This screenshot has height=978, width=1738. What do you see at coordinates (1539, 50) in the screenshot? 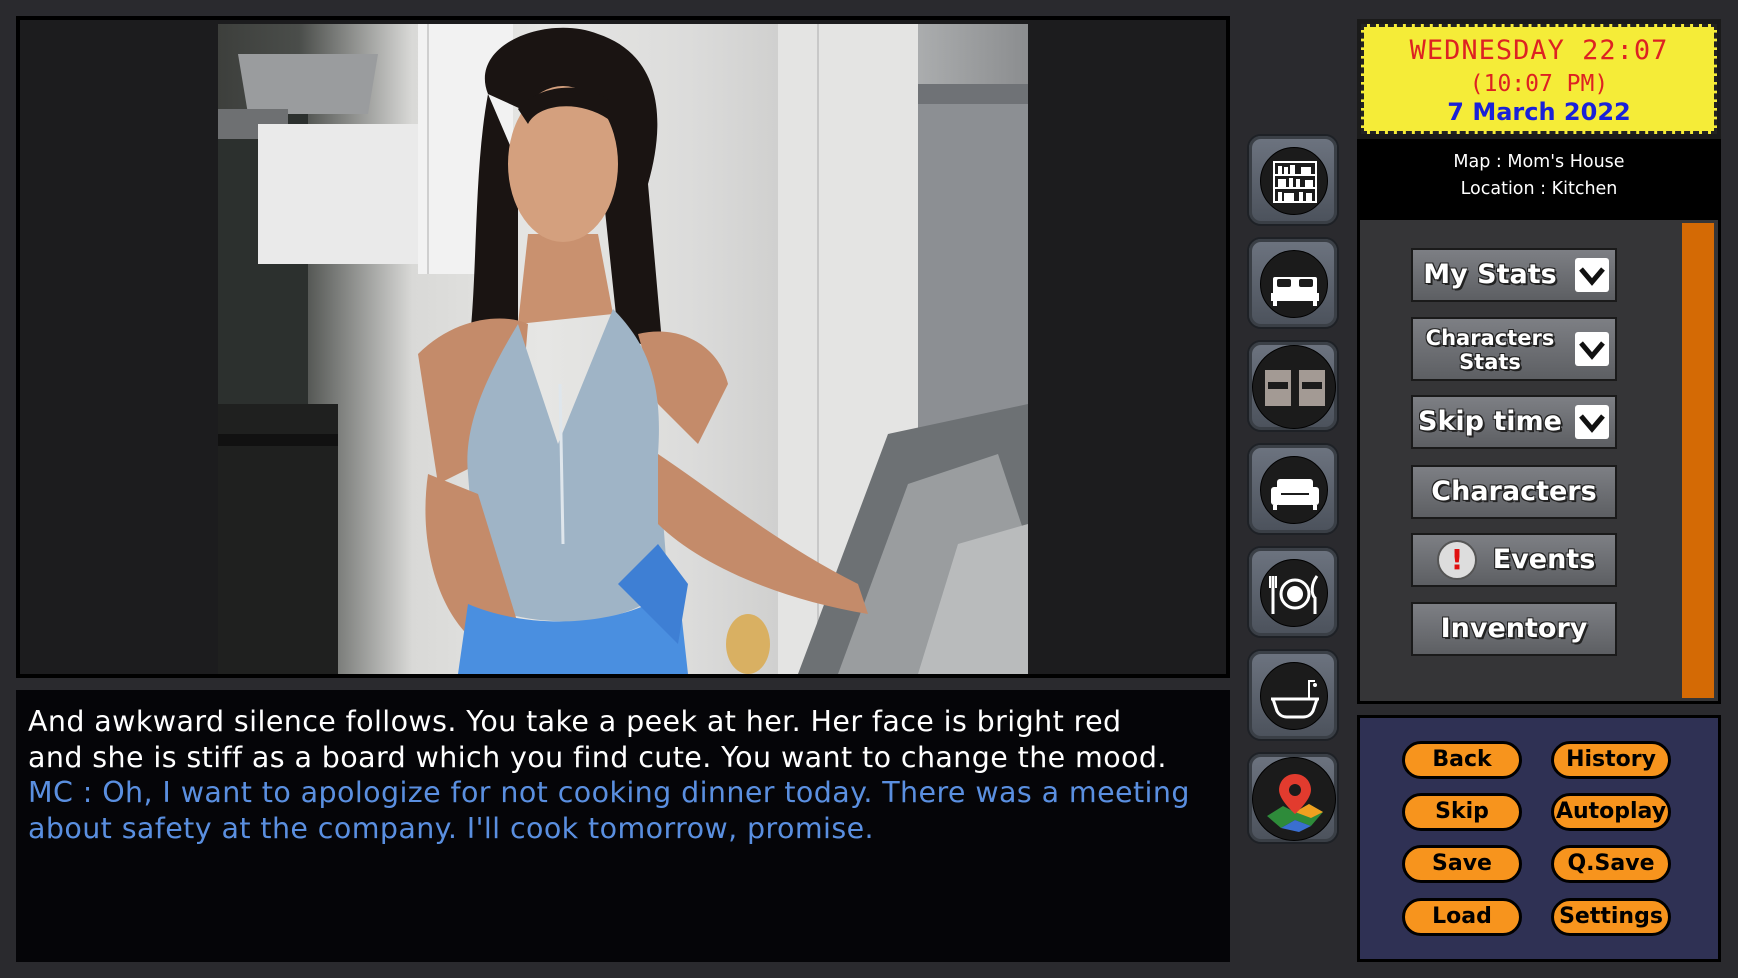
I see `clock-day-time: WEDNESDAY 22:07` at bounding box center [1539, 50].